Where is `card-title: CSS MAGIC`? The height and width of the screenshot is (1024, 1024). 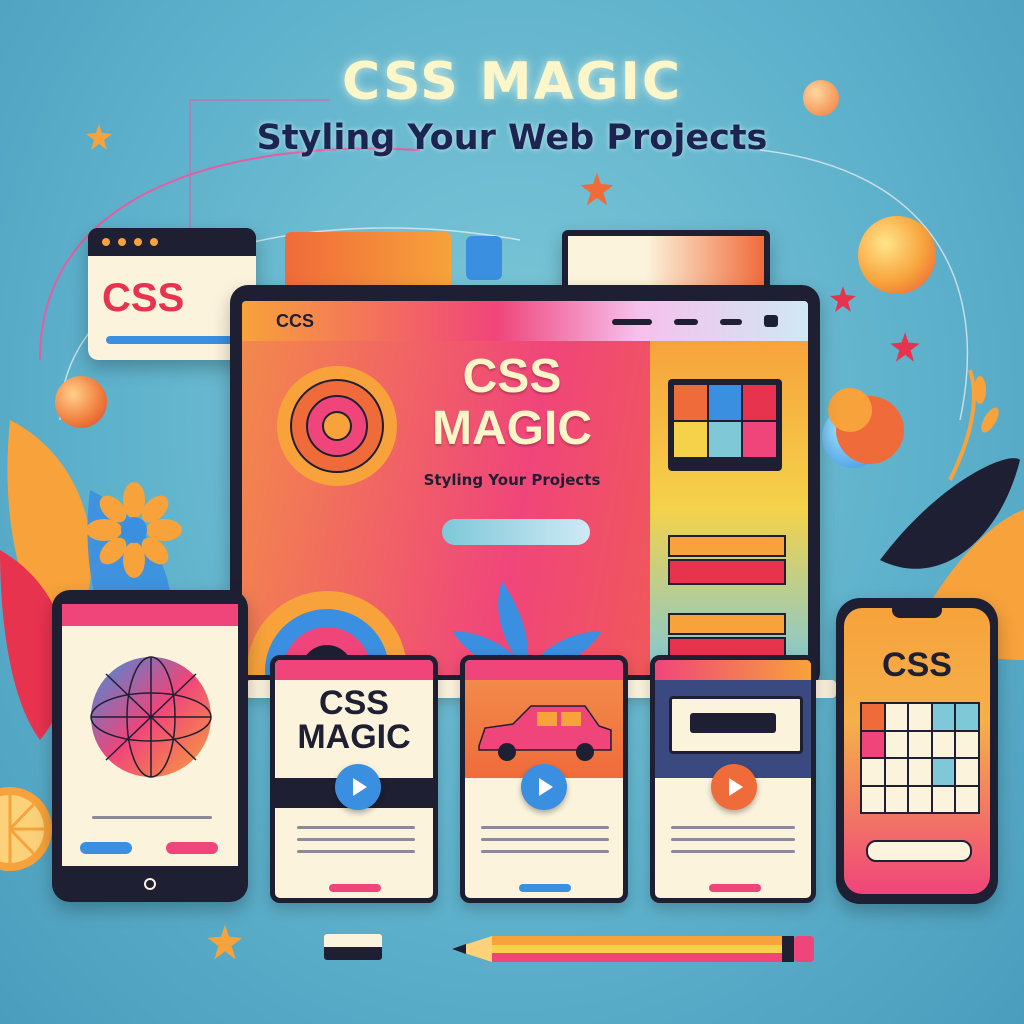
card-title: CSS MAGIC is located at coordinates (354, 720).